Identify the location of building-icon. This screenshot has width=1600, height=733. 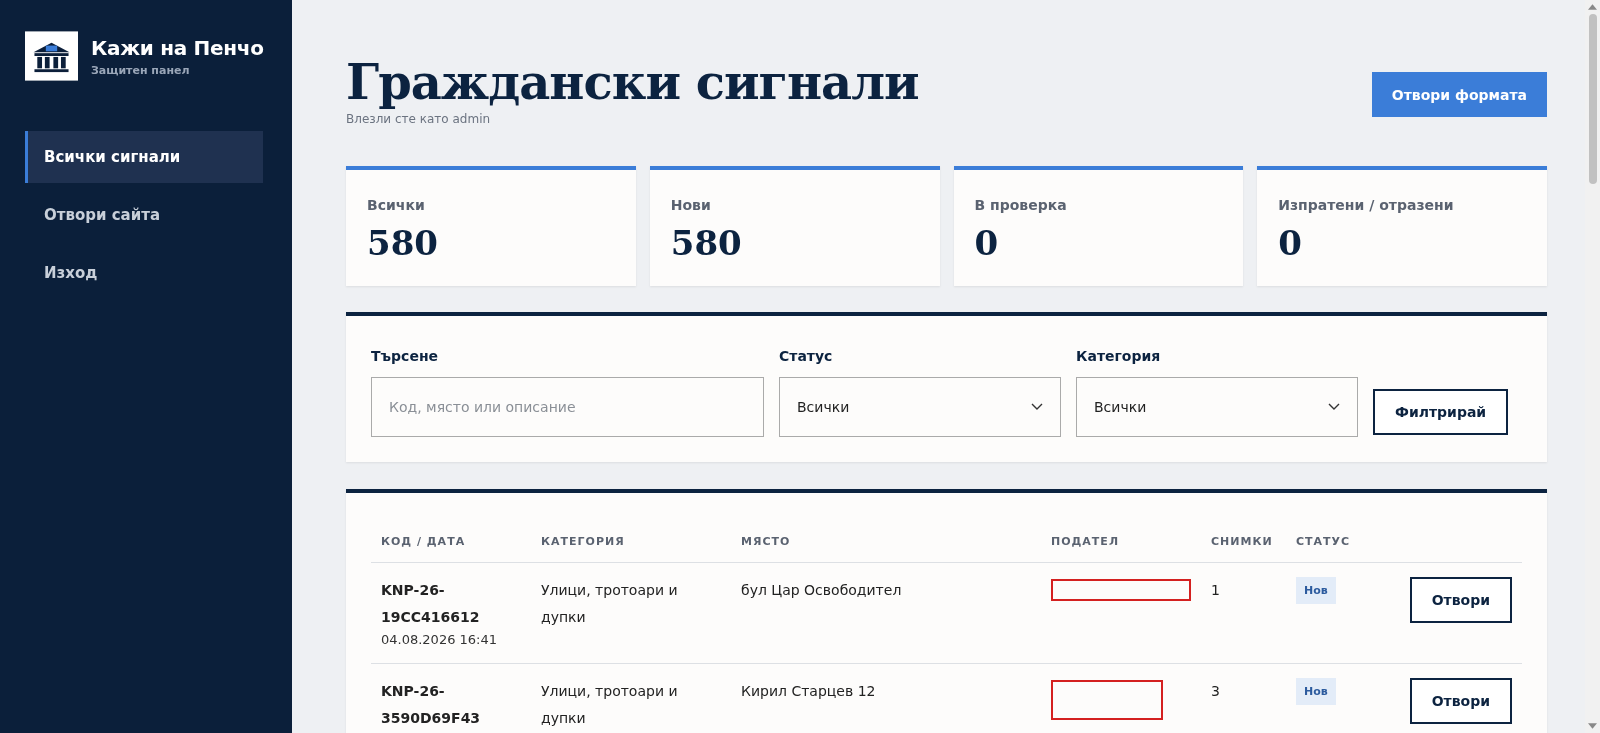
(51, 56).